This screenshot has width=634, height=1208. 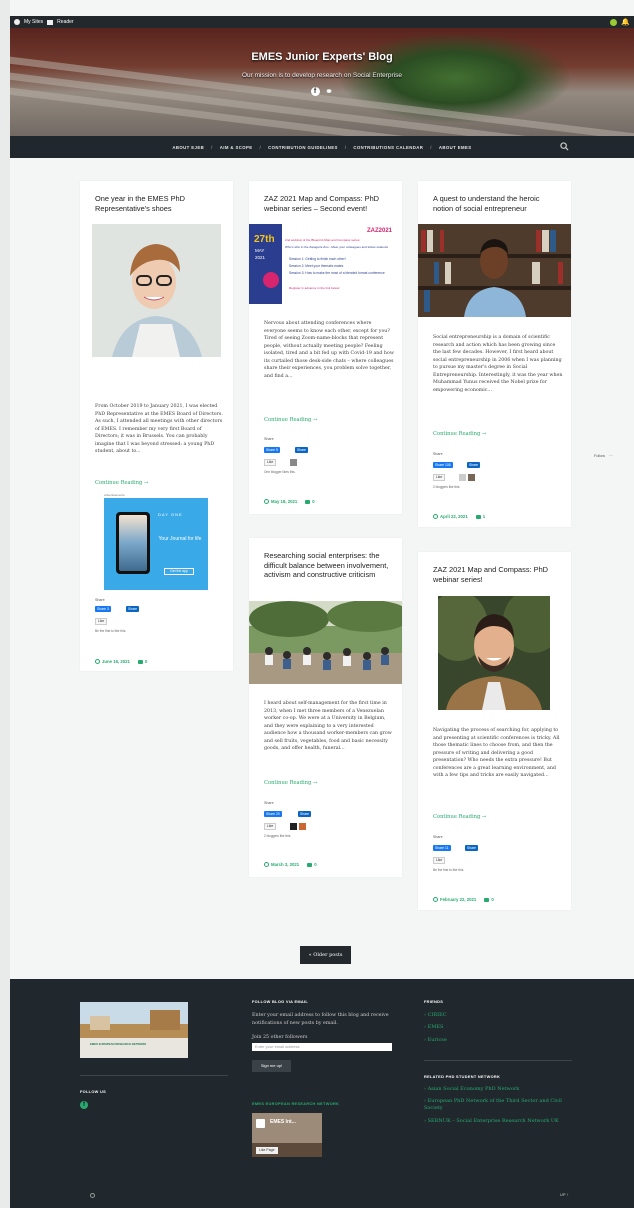 I want to click on post-date: May 18, 2021, so click(x=280, y=502).